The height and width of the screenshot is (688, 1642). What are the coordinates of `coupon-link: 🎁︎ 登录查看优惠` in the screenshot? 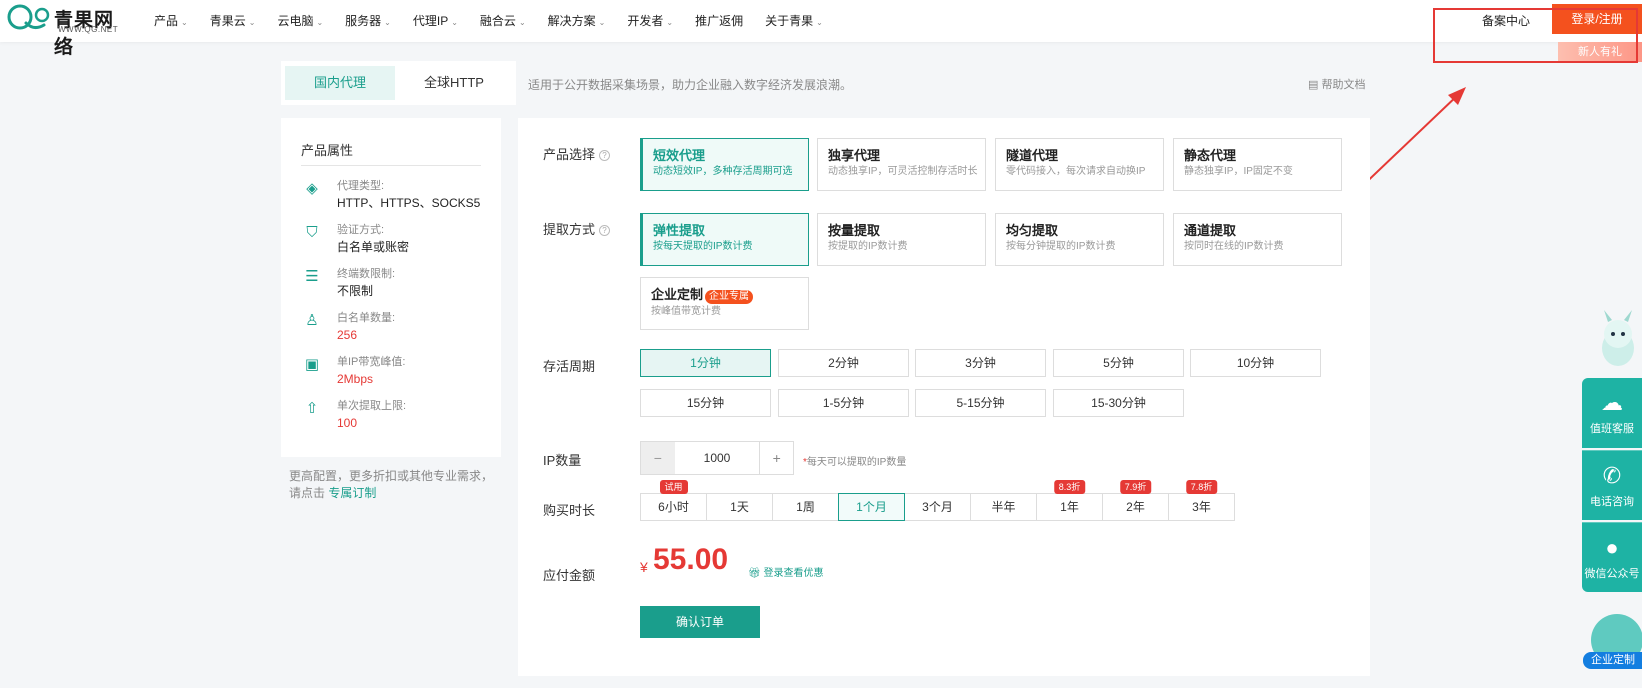 It's located at (785, 571).